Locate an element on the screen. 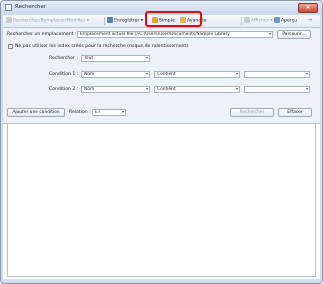 This screenshot has width=323, height=284. condition-1-field: Nom is located at coordinates (115, 74).